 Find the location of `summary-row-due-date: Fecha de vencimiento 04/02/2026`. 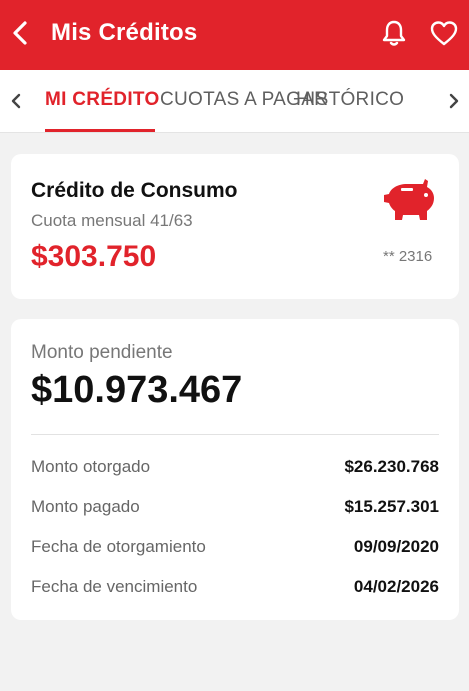

summary-row-due-date: Fecha de vencimiento 04/02/2026 is located at coordinates (235, 589).